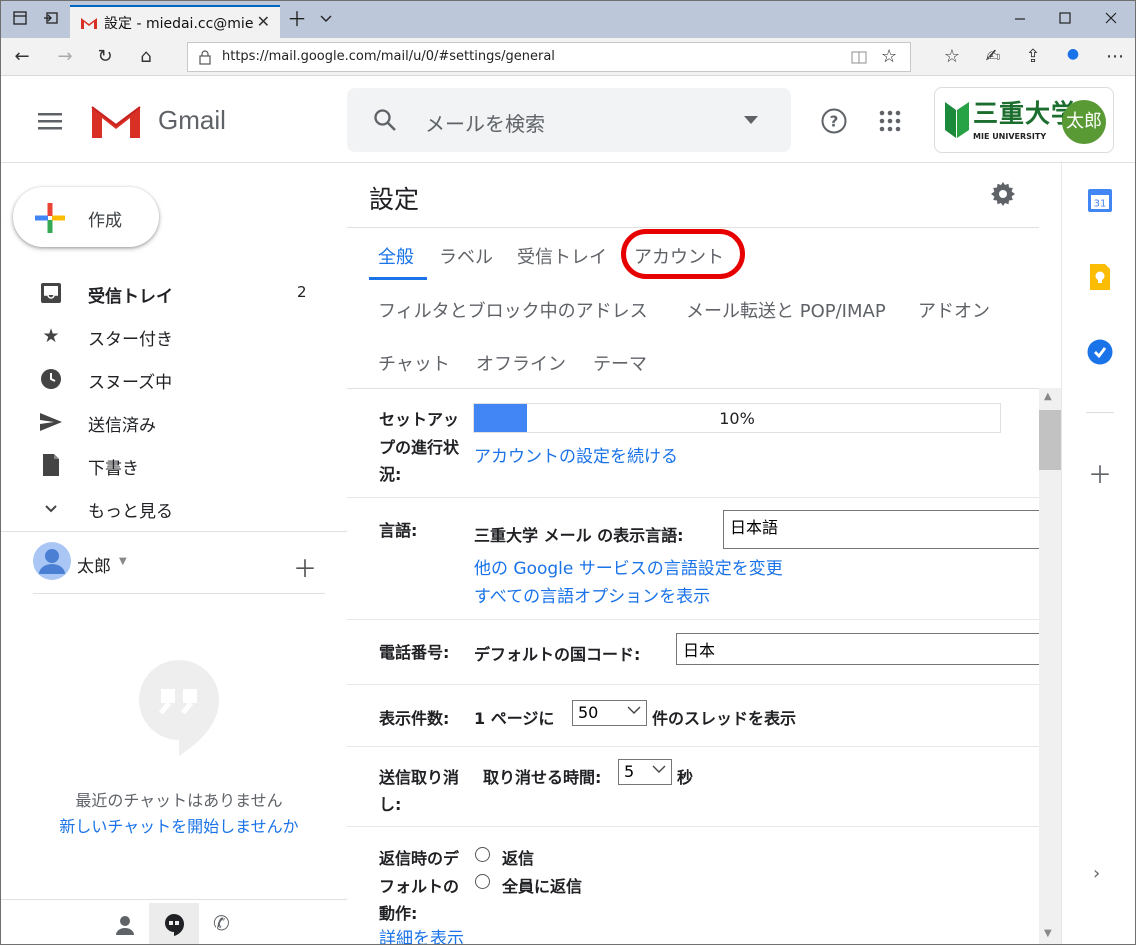 The image size is (1136, 945). Describe the element at coordinates (889, 56) in the screenshot. I see `favorite-star-icon: ☆` at that location.